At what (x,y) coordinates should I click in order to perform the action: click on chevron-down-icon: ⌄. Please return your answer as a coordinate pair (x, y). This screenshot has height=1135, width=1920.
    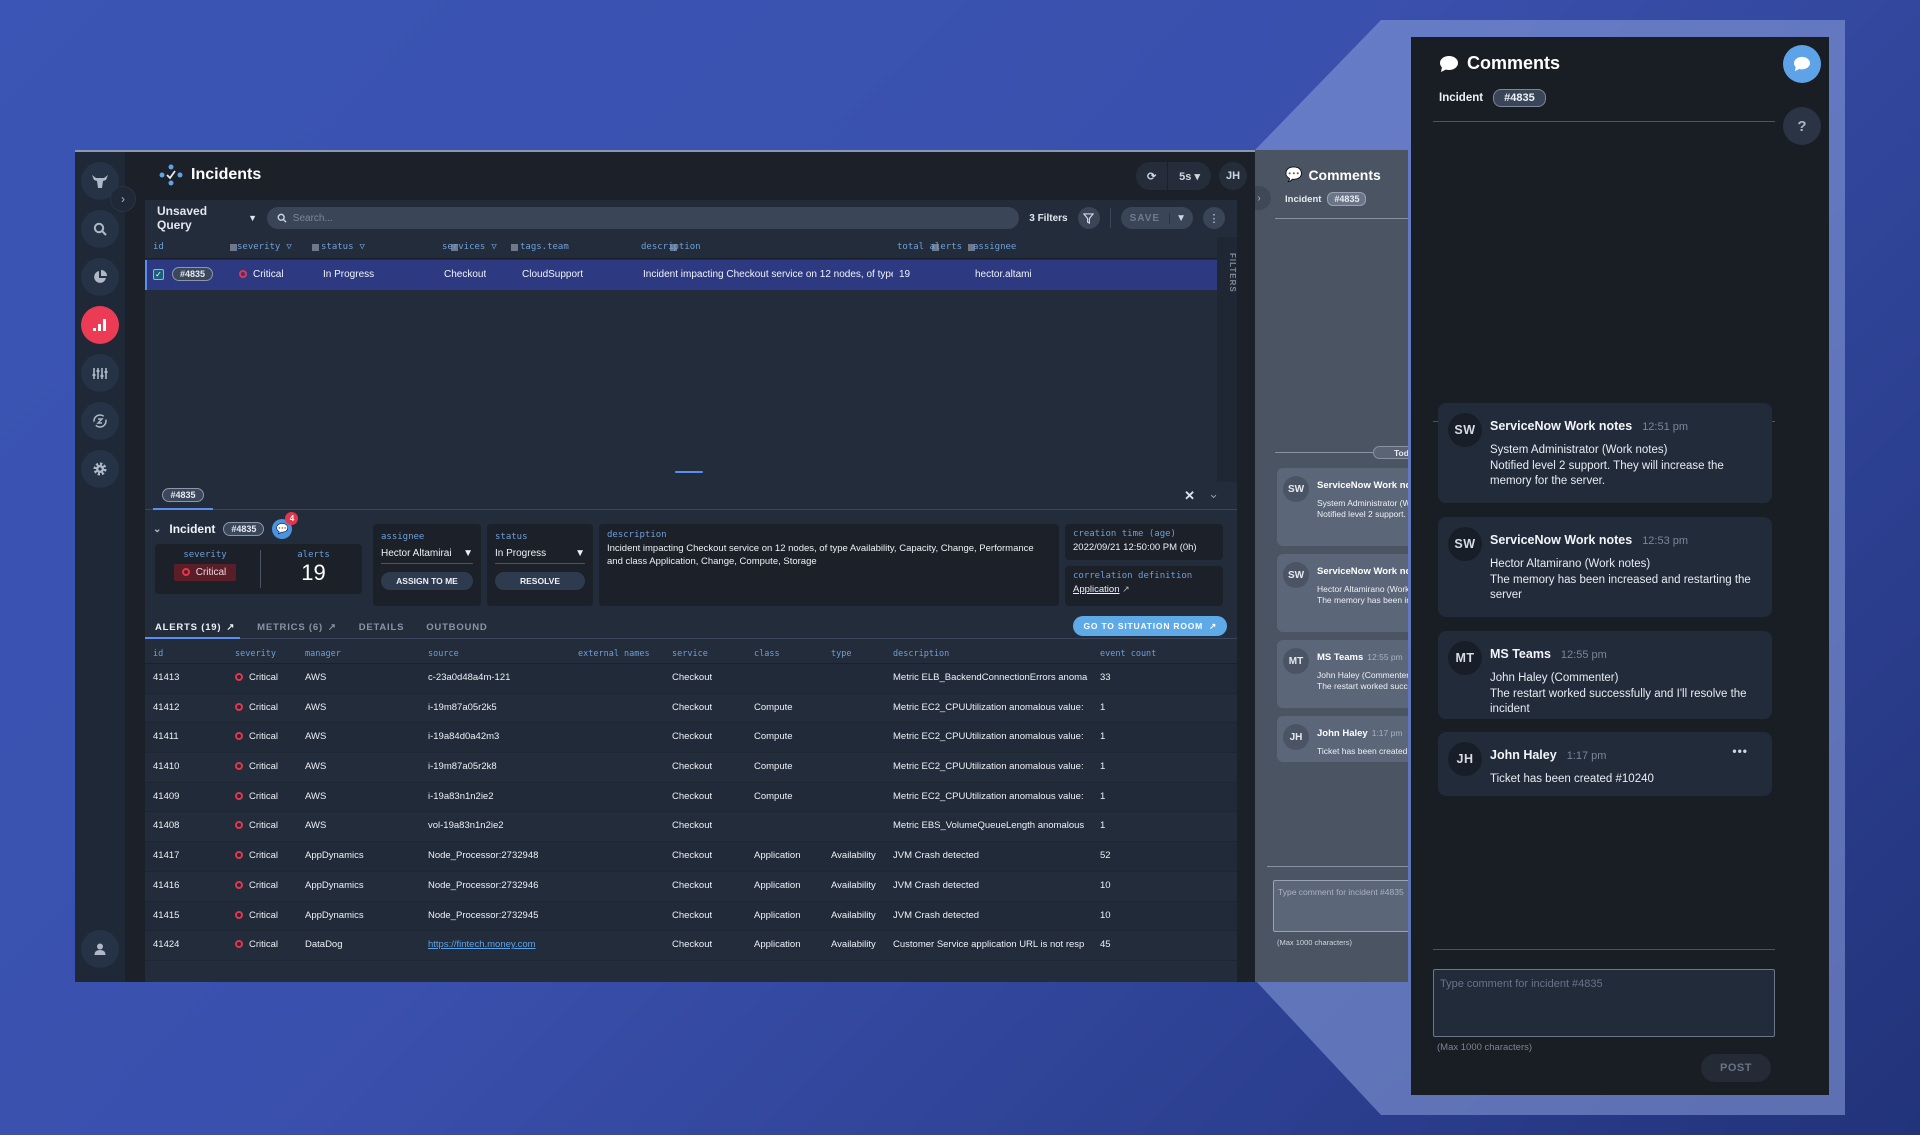
    Looking at the image, I should click on (1213, 494).